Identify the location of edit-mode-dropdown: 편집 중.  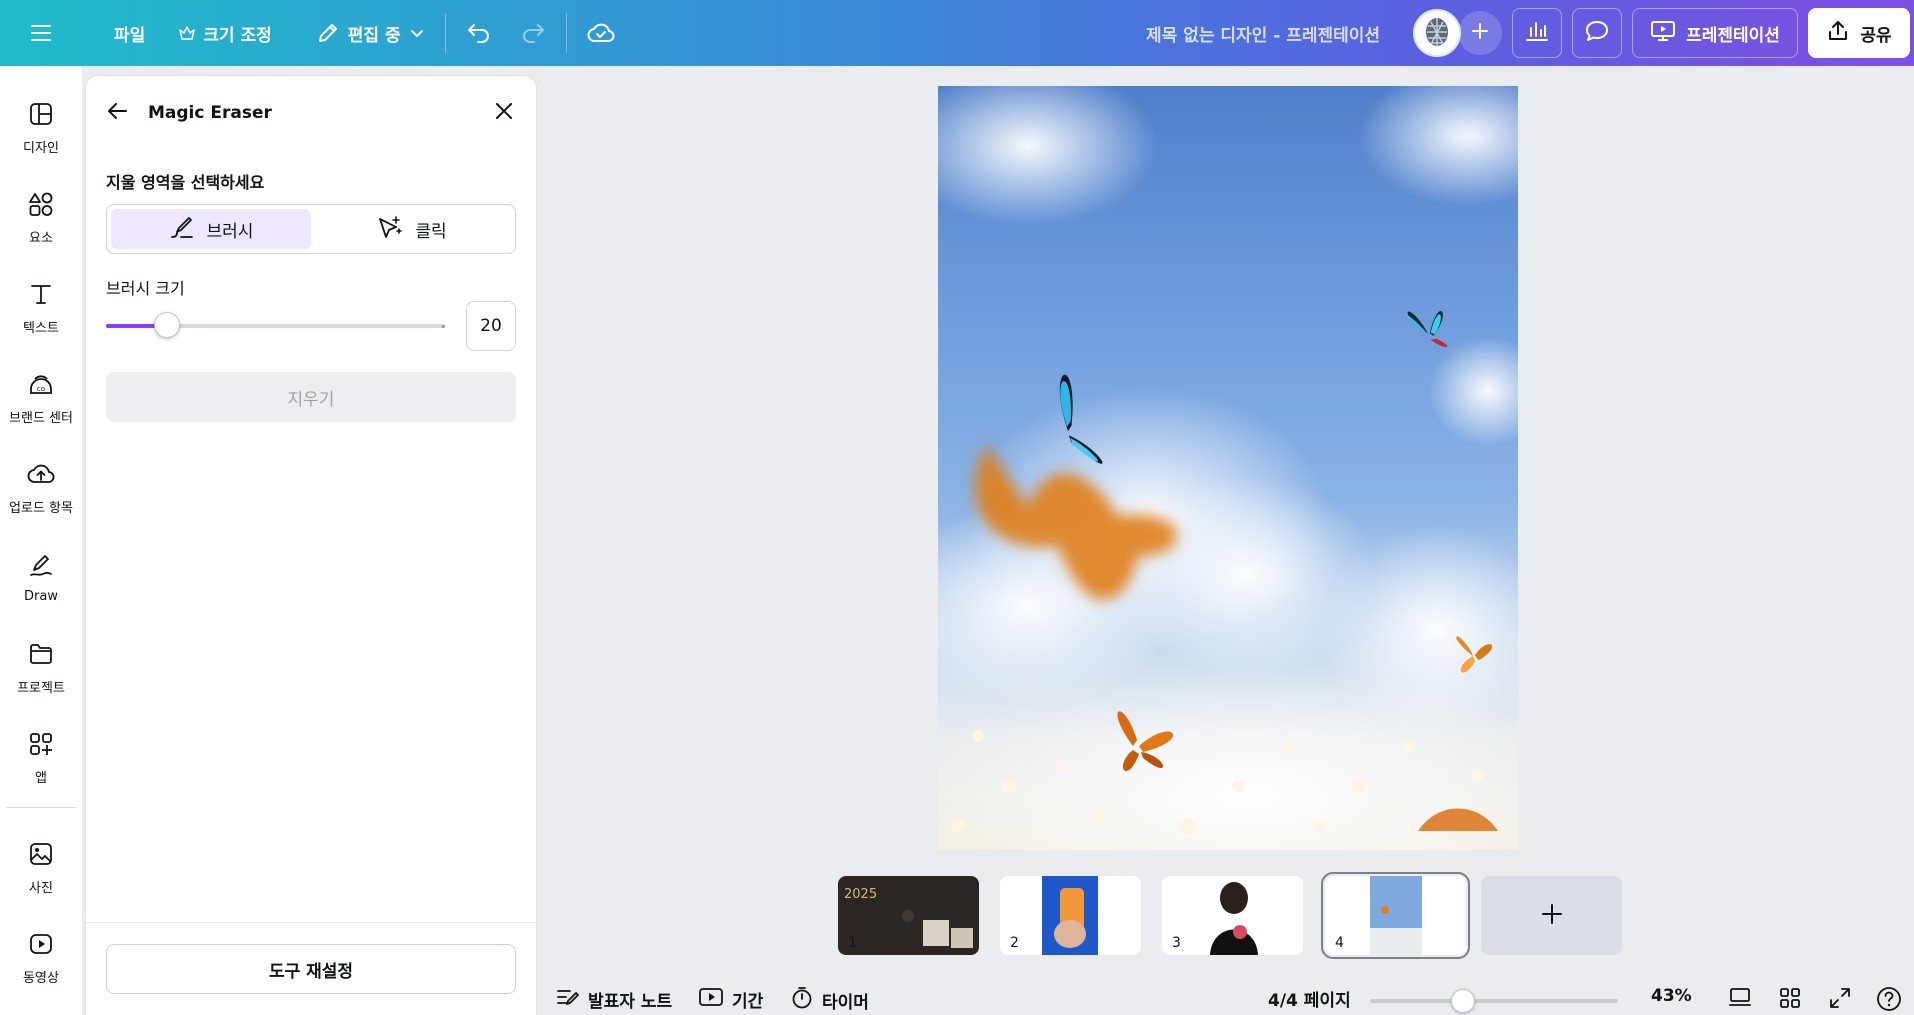
(370, 33).